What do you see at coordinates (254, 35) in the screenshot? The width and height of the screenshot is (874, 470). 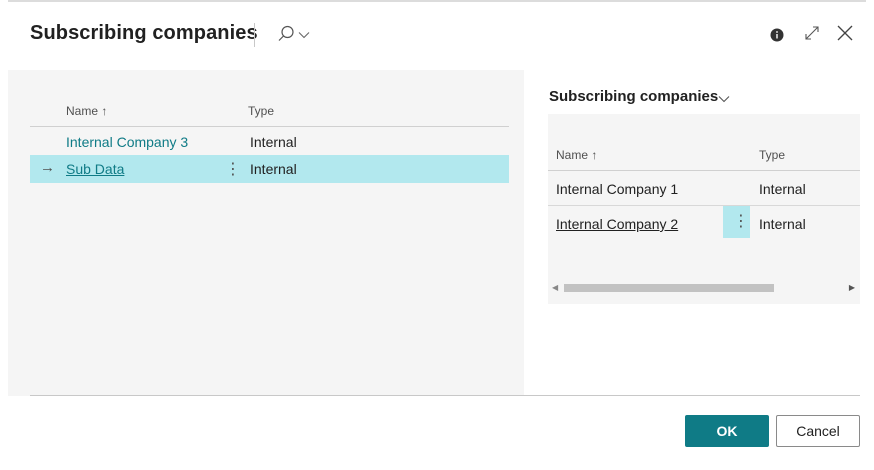 I see `title-divider` at bounding box center [254, 35].